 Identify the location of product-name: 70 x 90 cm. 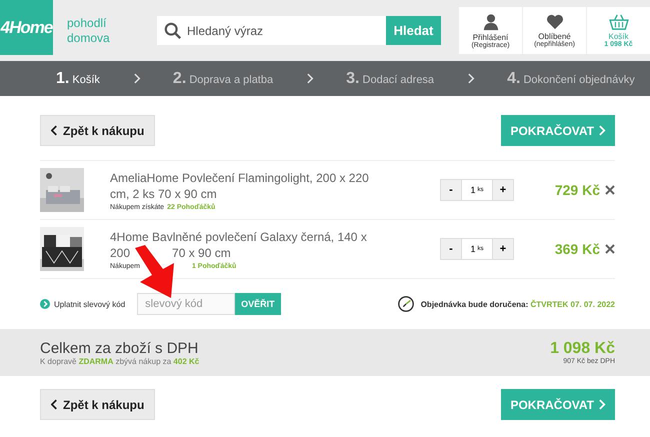
(201, 252).